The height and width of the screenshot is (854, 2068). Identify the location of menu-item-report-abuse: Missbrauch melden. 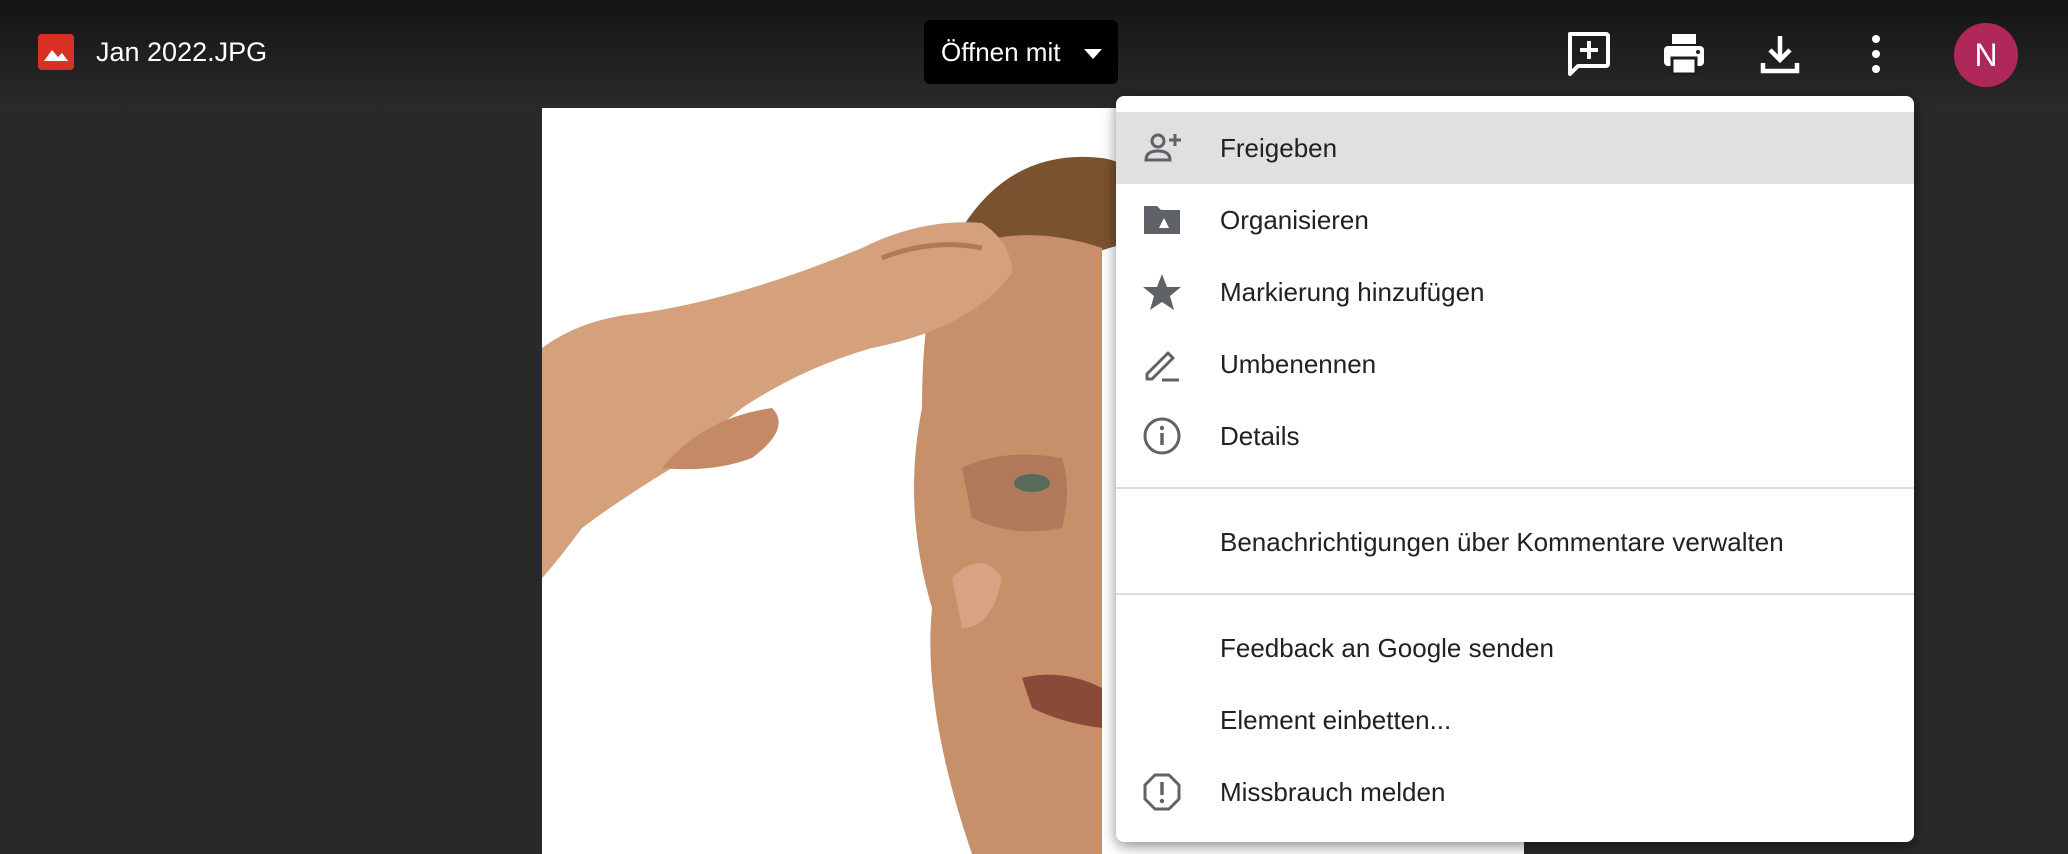
(1515, 792).